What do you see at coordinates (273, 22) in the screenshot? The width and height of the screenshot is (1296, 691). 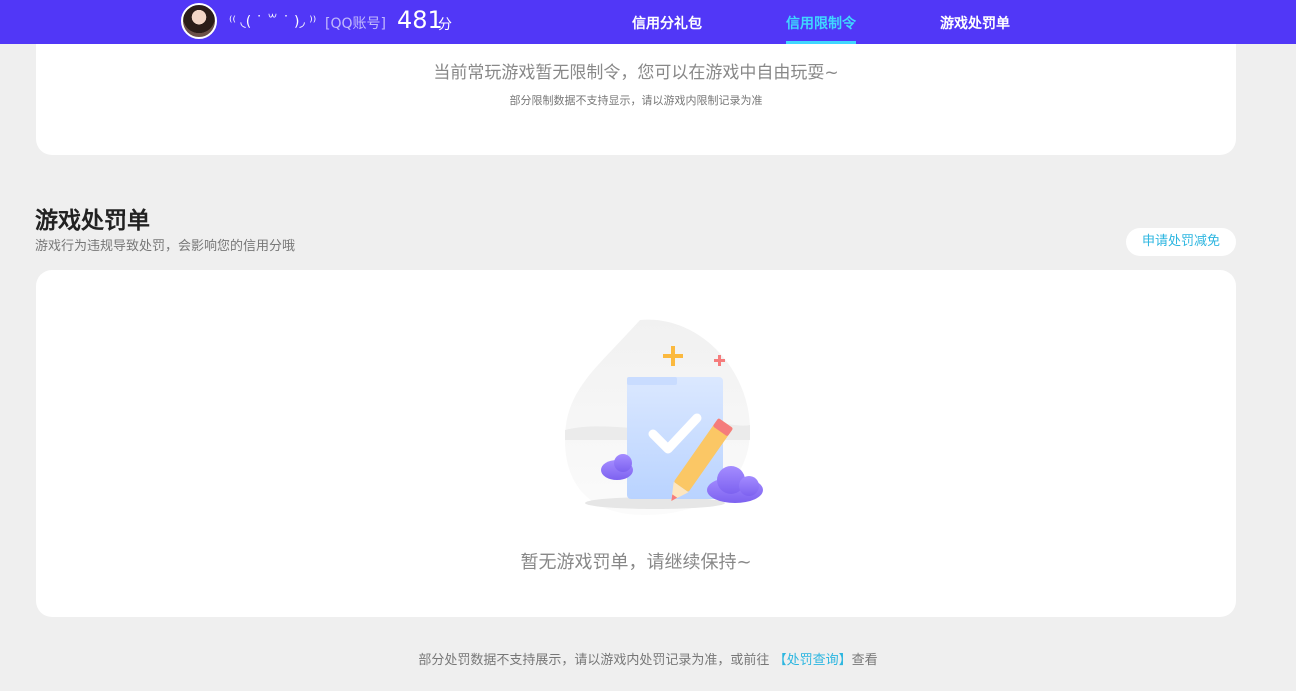 I see `user-nickname: ⁽⁽ ◟( ˙ ꒳ ˙ )◞ ⁾⁾` at bounding box center [273, 22].